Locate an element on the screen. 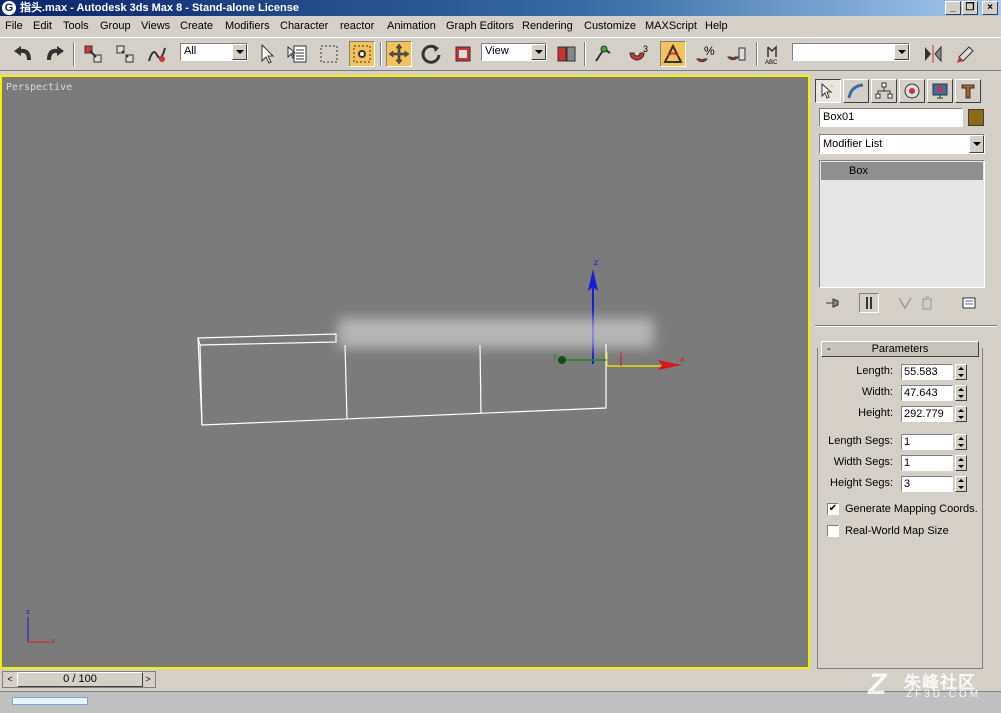 This screenshot has width=1001, height=713. parameters-rollout-header: - Parameters is located at coordinates (900, 349).